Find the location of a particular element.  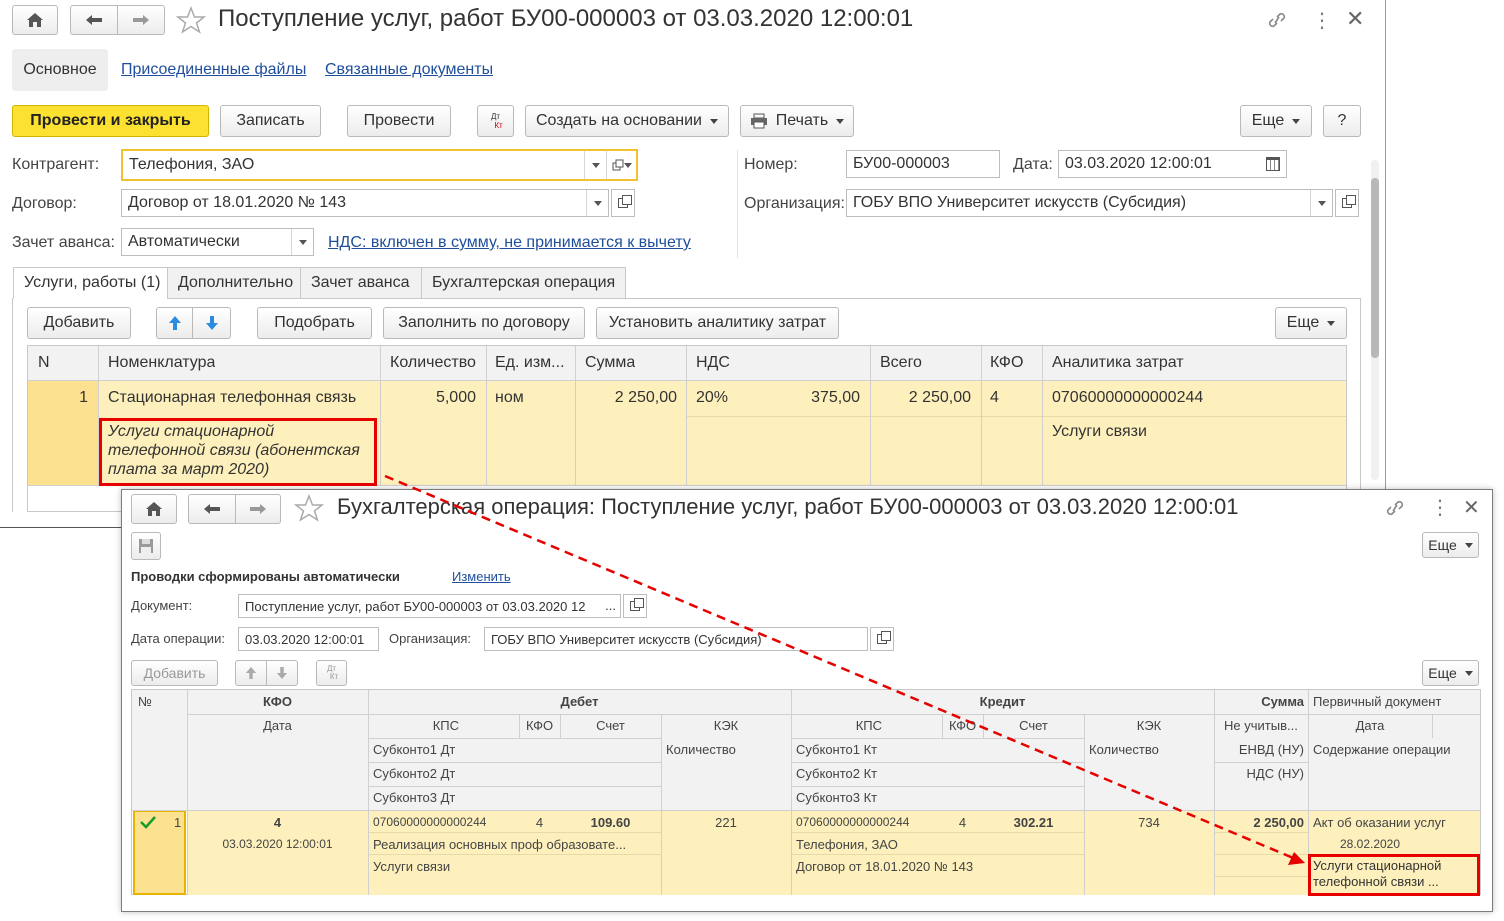

op-more-button: Еще is located at coordinates (1450, 673).